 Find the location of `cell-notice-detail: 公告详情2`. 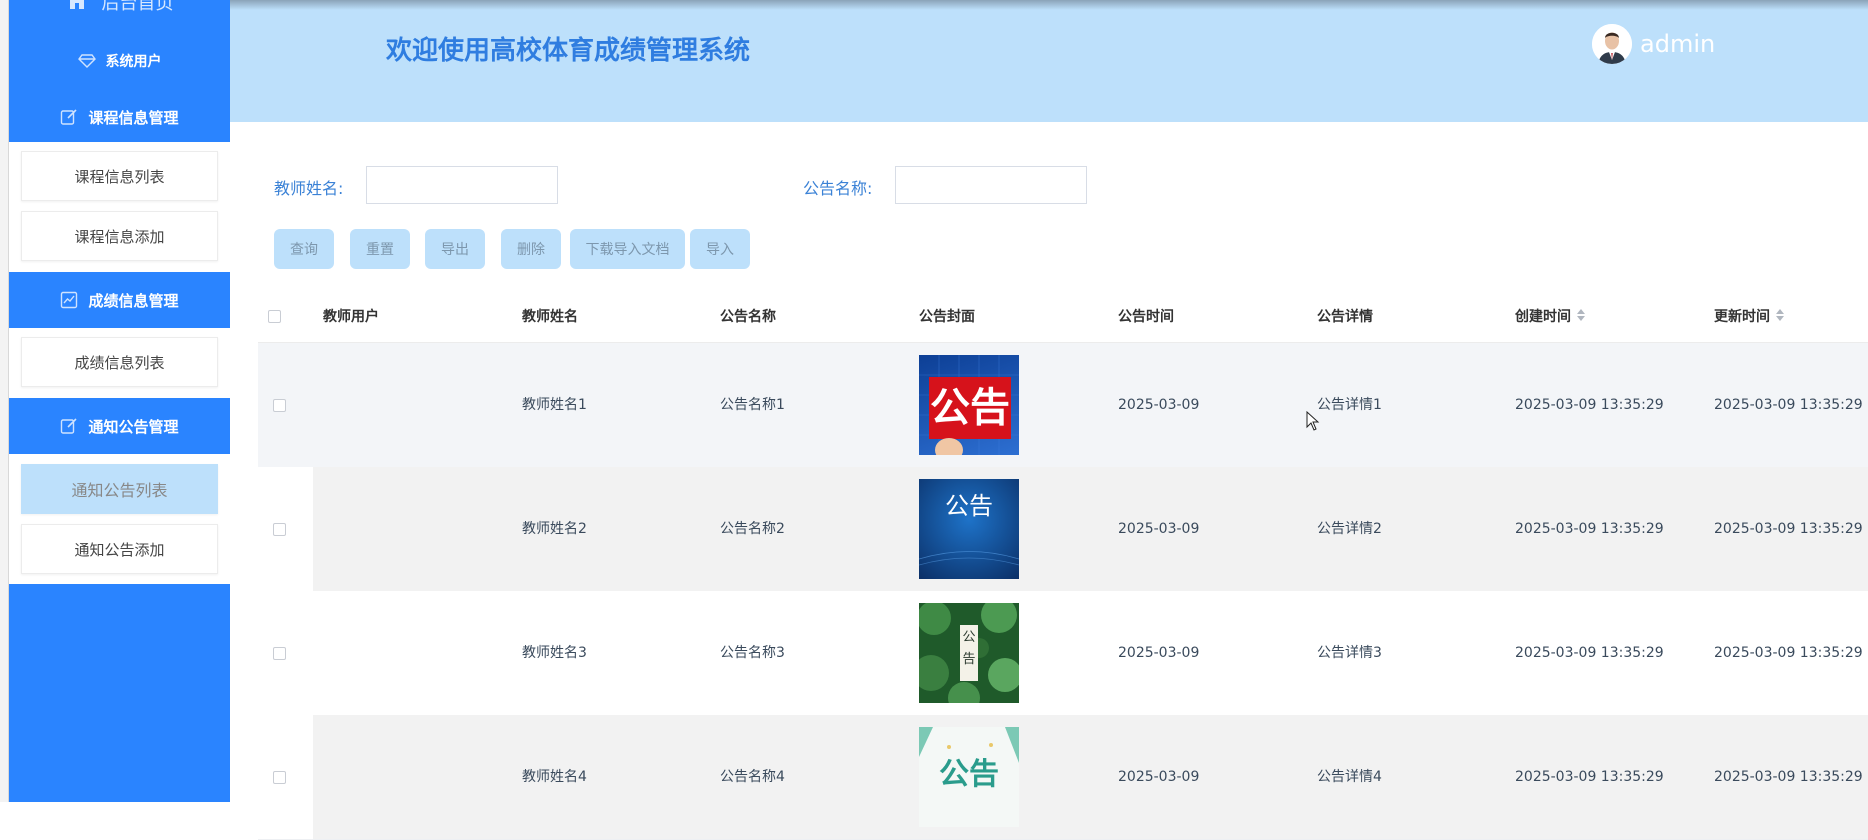

cell-notice-detail: 公告详情2 is located at coordinates (1349, 529).